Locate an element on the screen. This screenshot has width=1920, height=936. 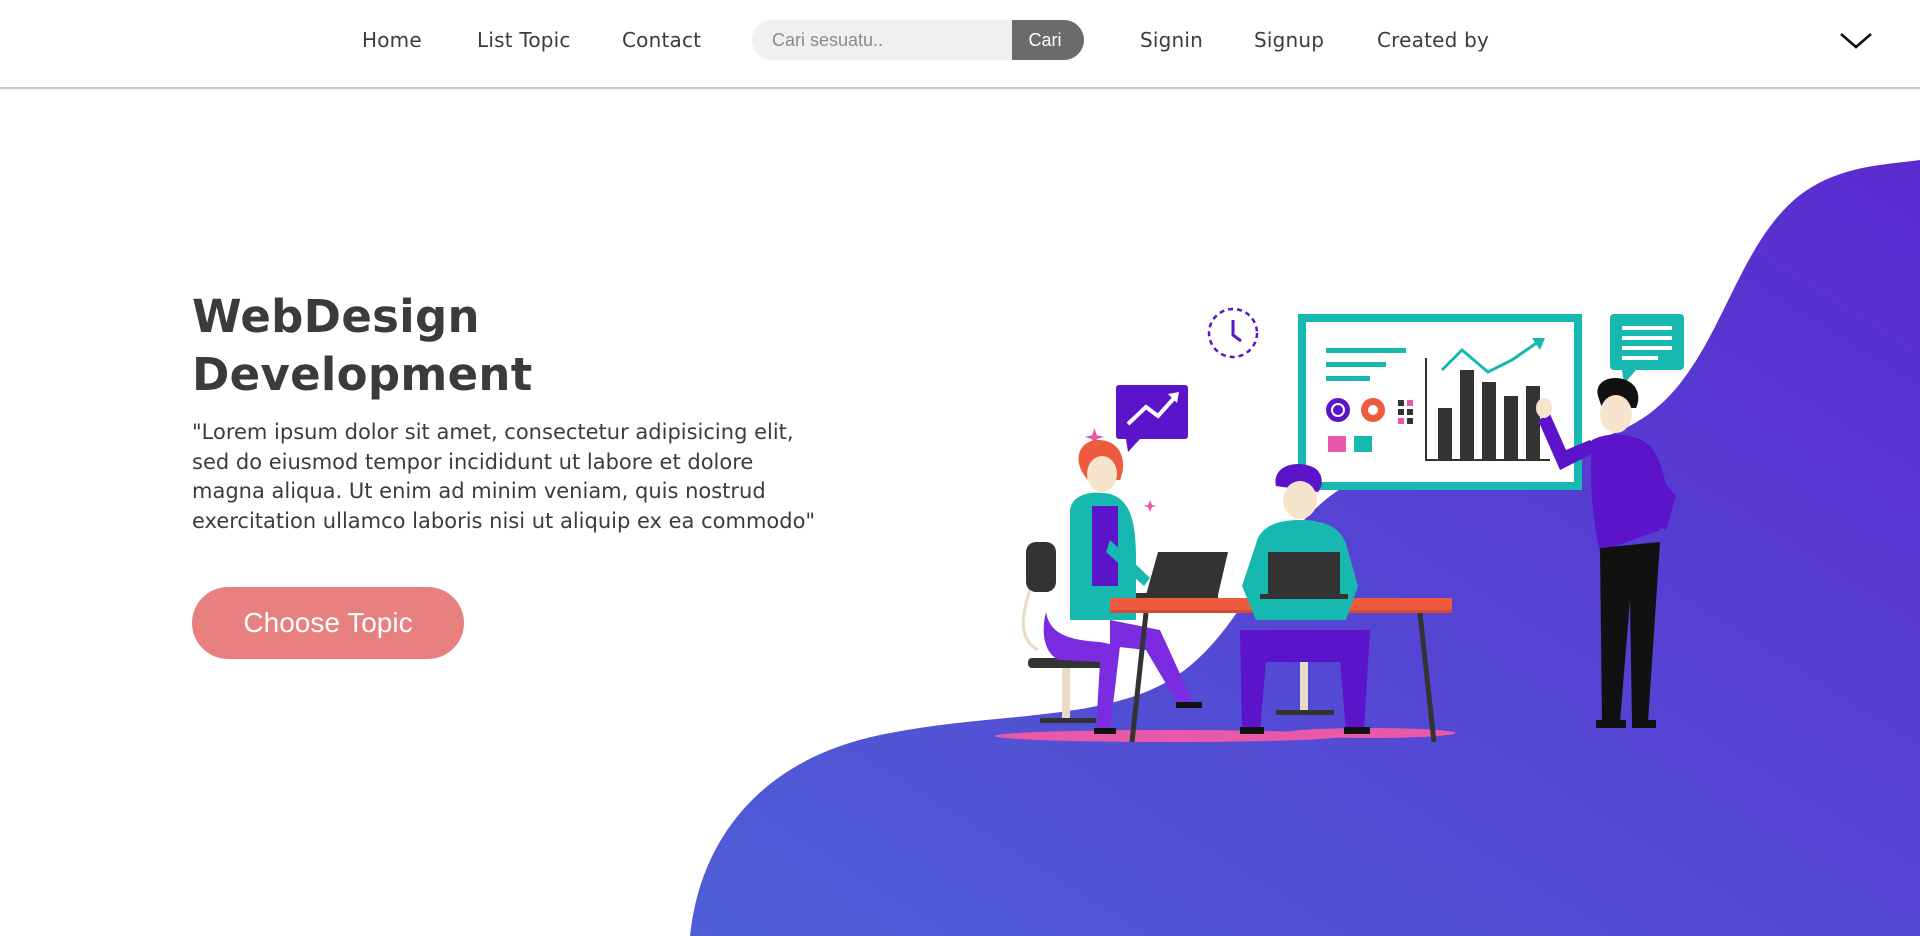
trend-bubble-icon is located at coordinates (1152, 418).